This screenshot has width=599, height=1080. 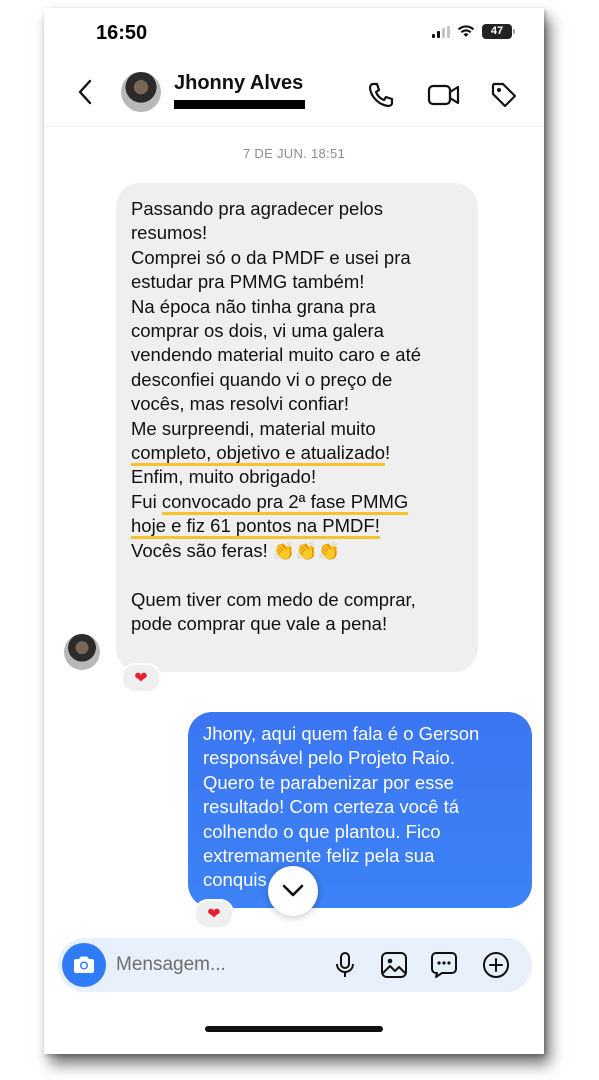 I want to click on microphone-icon, so click(x=345, y=965).